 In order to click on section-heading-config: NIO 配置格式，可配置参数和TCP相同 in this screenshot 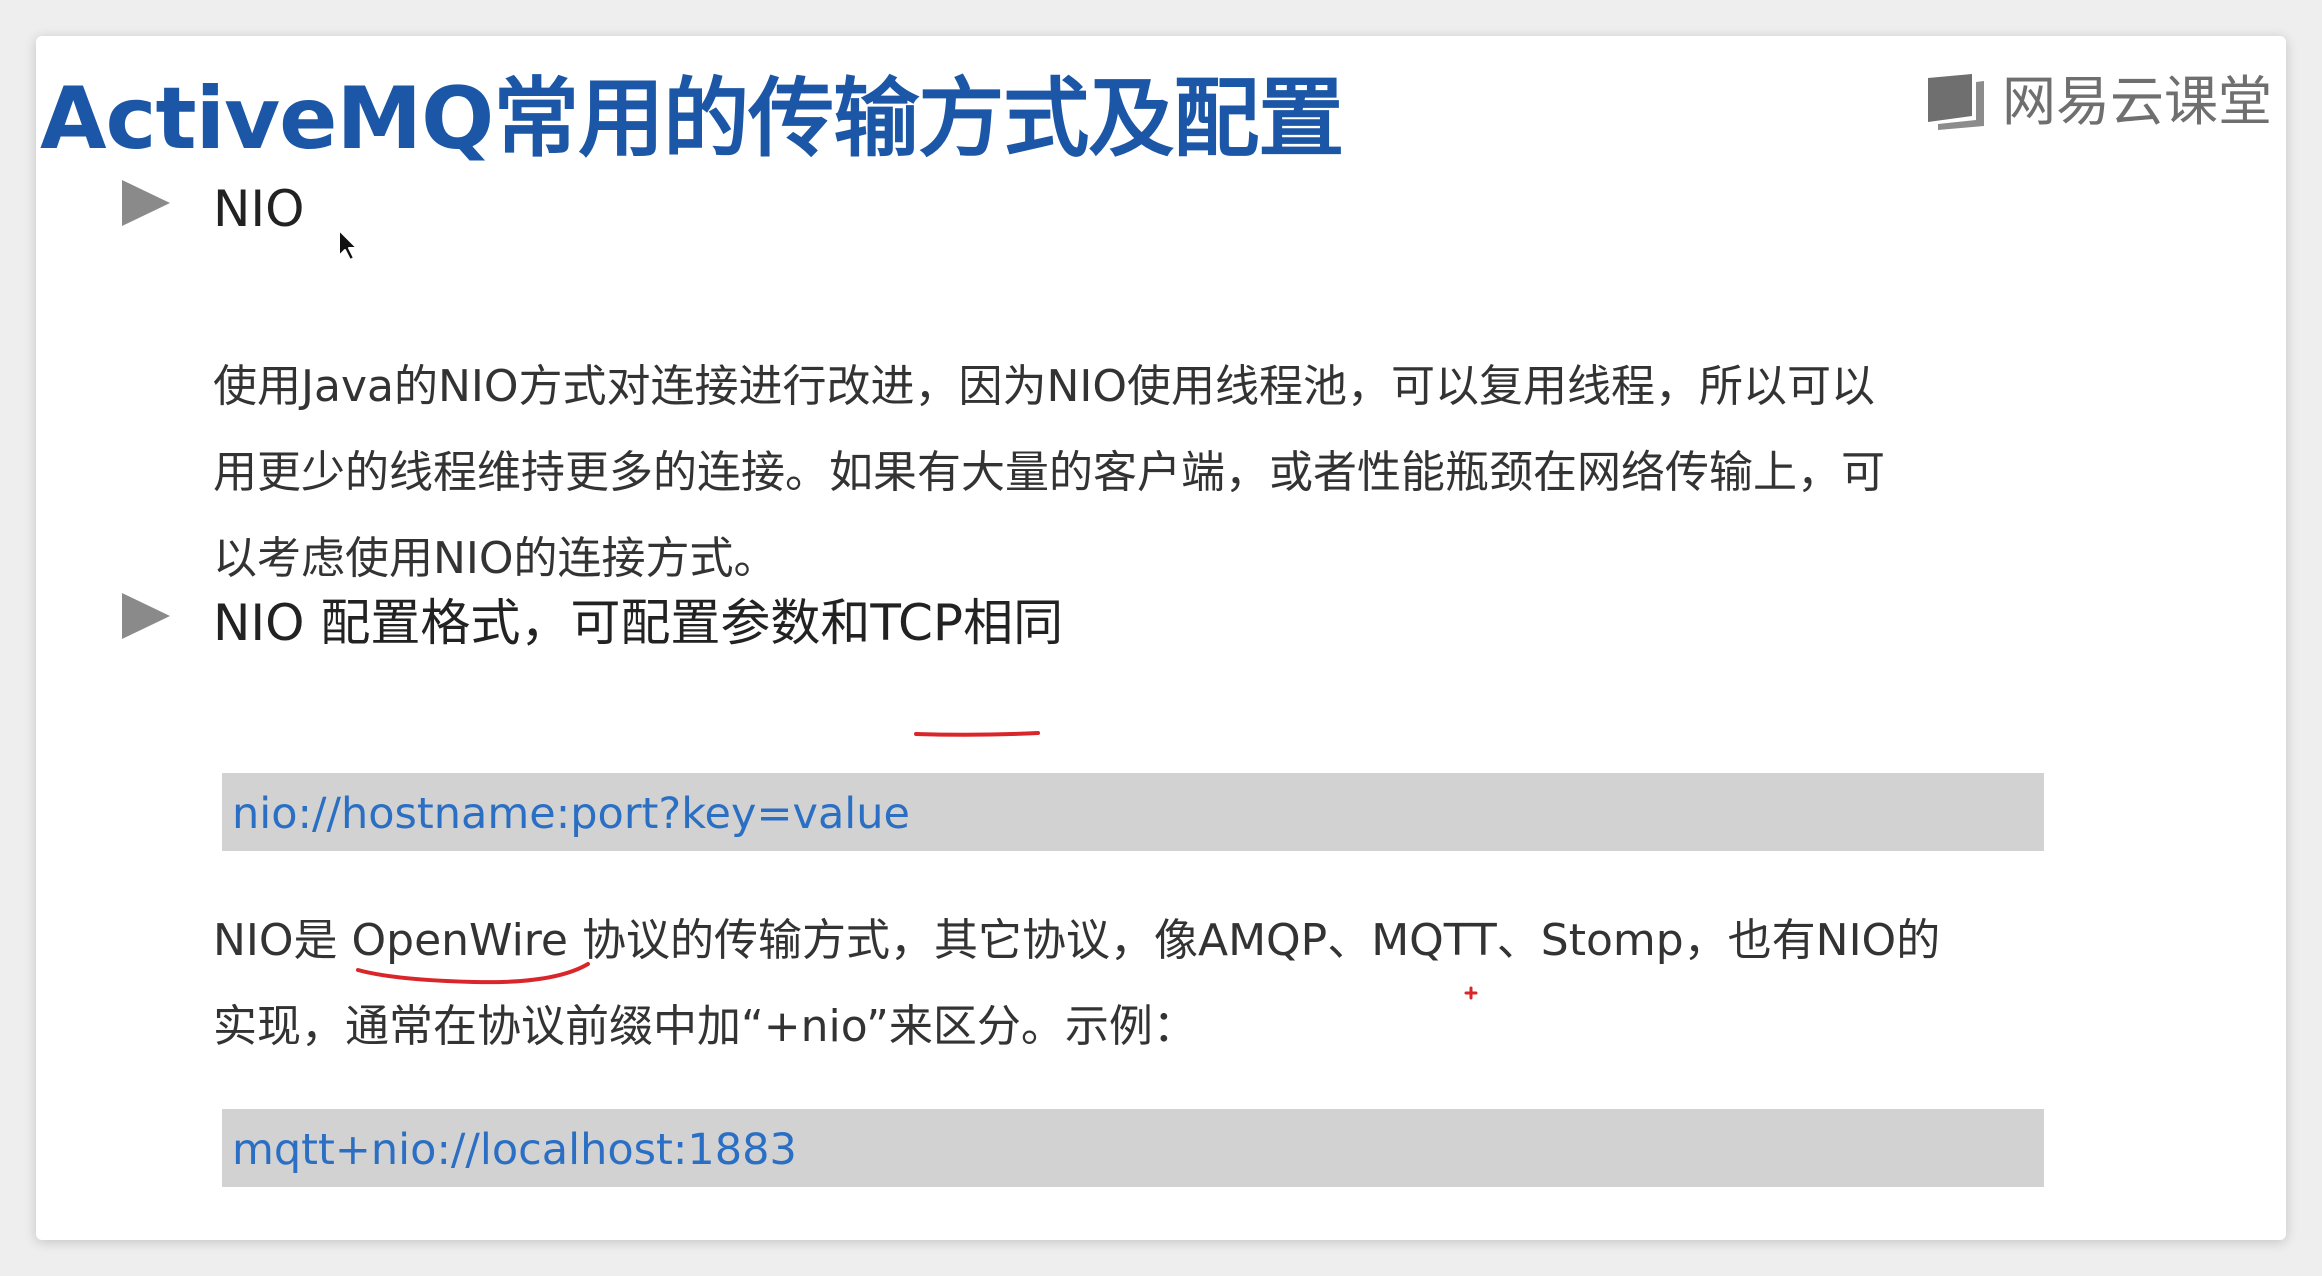, I will do `click(638, 623)`.